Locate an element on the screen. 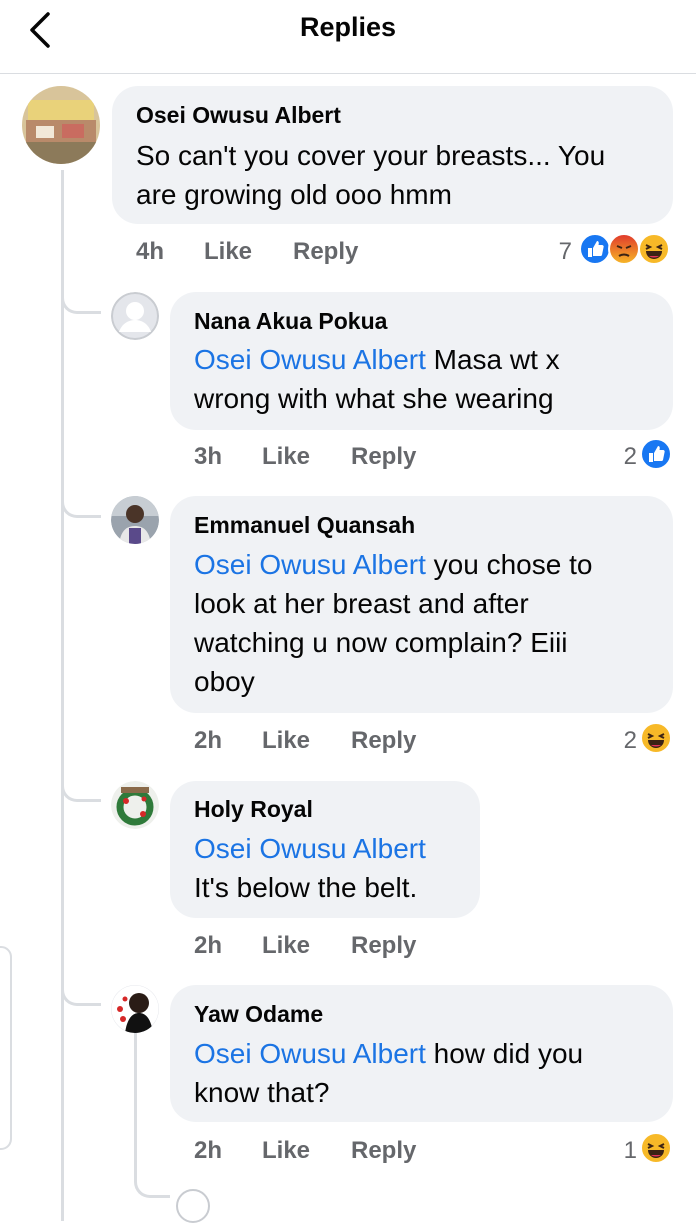 This screenshot has height=1223, width=696. overlay-edge is located at coordinates (6, 1048).